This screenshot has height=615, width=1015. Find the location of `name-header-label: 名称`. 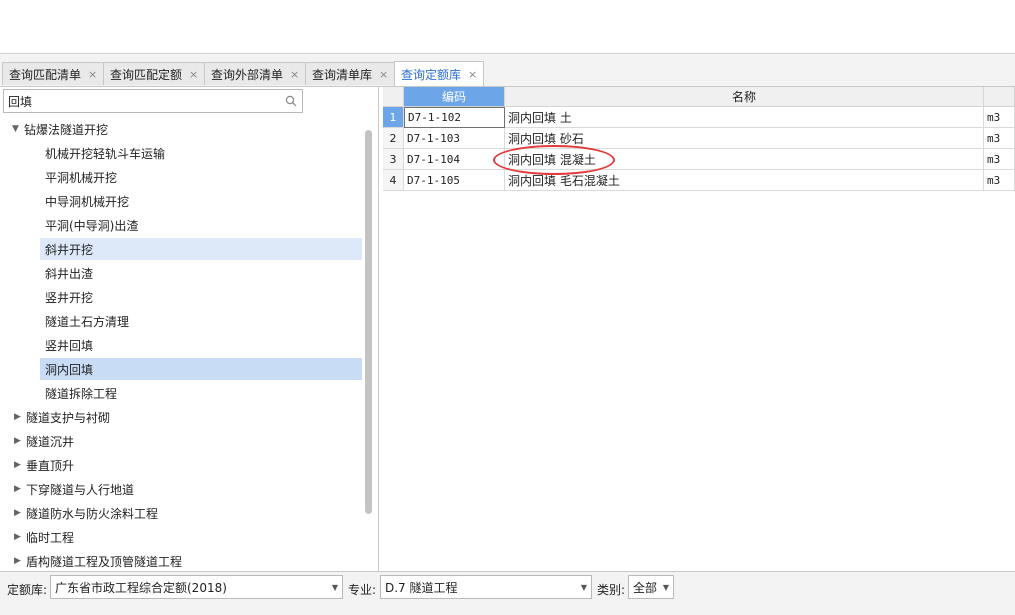

name-header-label: 名称 is located at coordinates (743, 97).